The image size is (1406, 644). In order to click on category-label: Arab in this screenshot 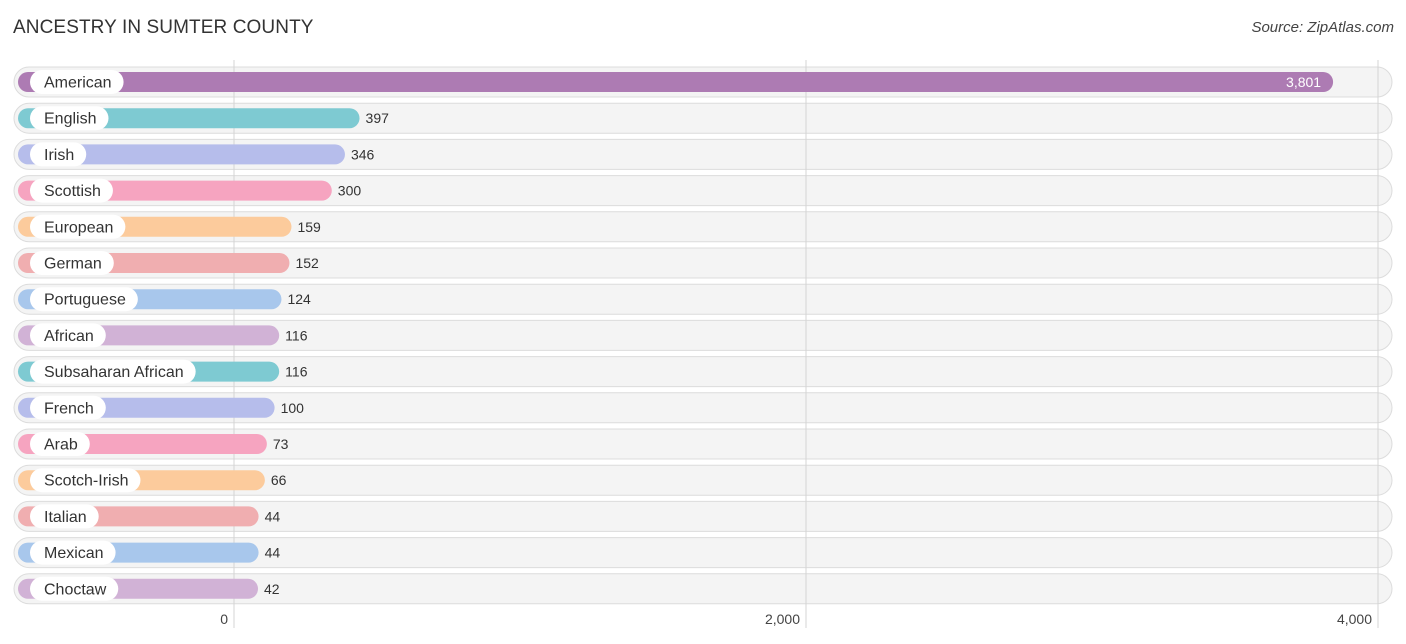, I will do `click(61, 445)`.